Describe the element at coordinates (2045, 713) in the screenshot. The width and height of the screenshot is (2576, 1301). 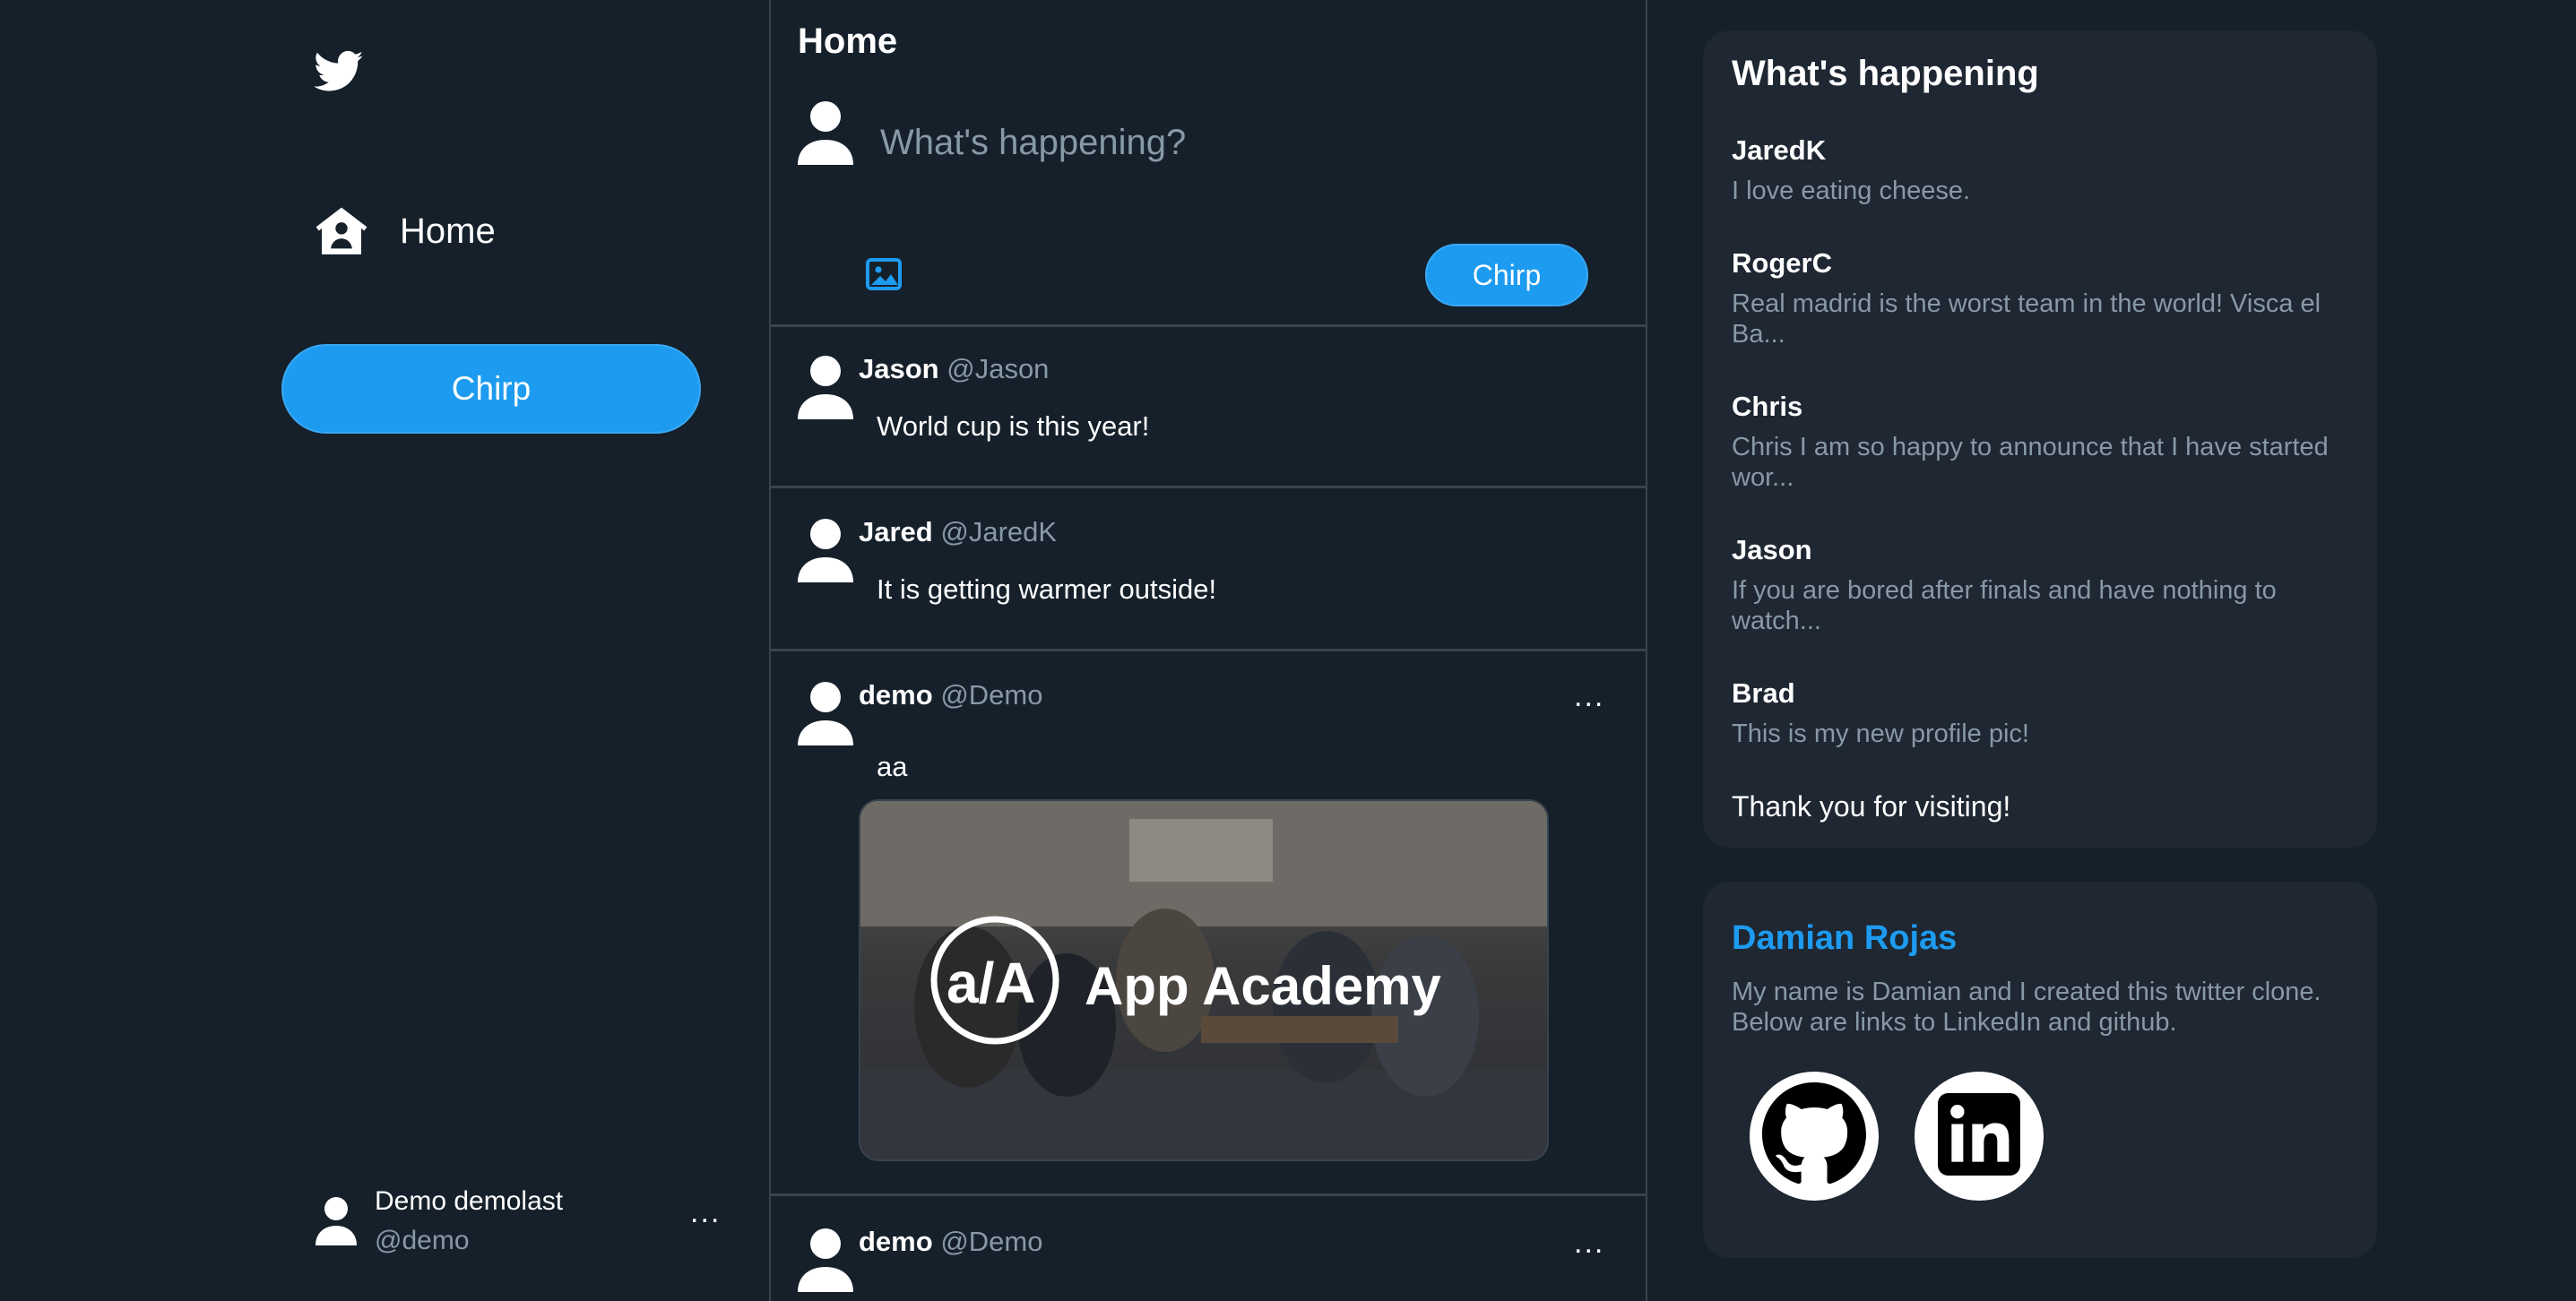
I see `trend-item: Brad This is my new profile pic!` at that location.